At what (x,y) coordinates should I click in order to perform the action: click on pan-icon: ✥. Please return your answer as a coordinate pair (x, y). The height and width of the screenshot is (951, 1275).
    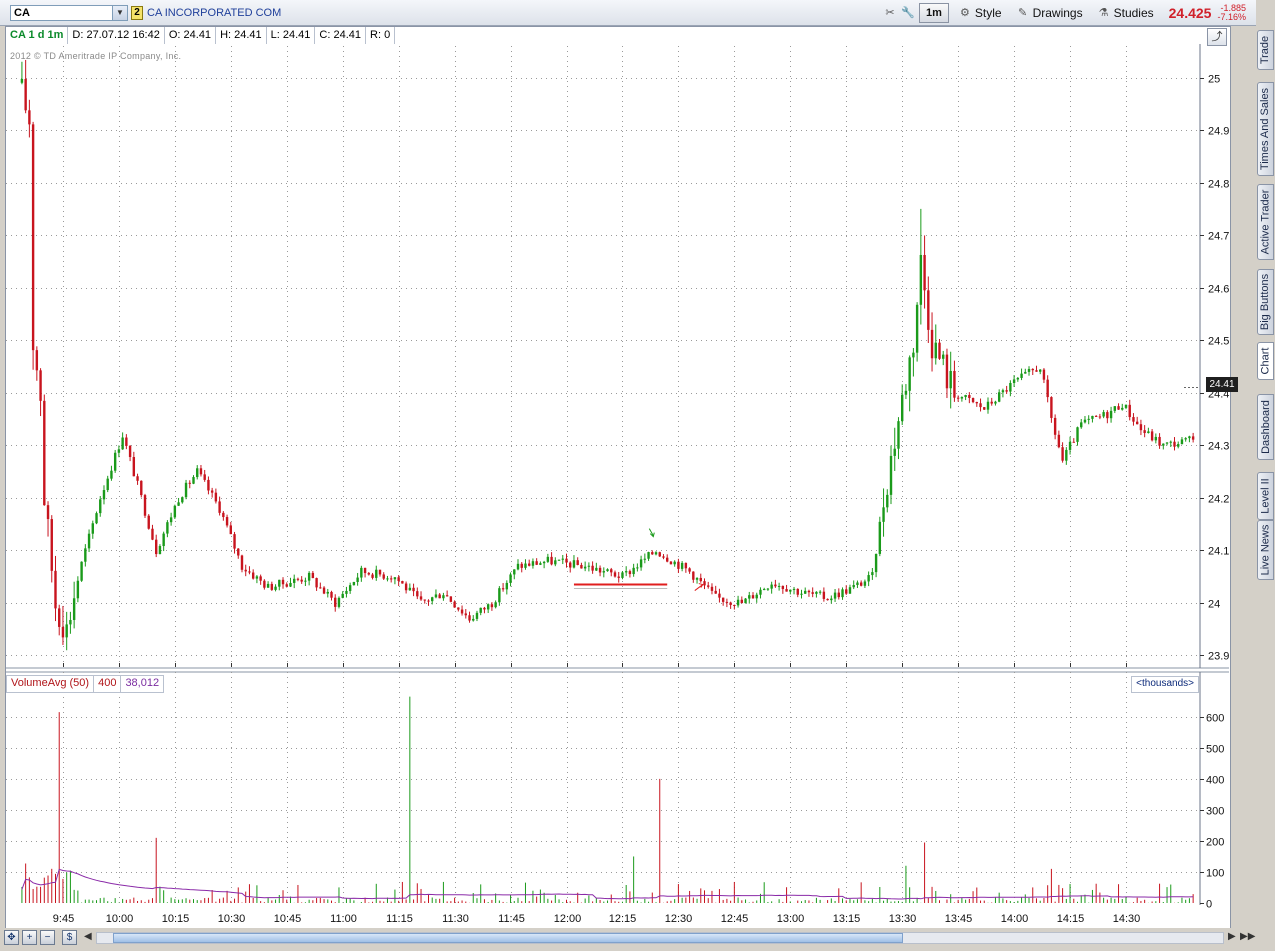
    Looking at the image, I should click on (11, 937).